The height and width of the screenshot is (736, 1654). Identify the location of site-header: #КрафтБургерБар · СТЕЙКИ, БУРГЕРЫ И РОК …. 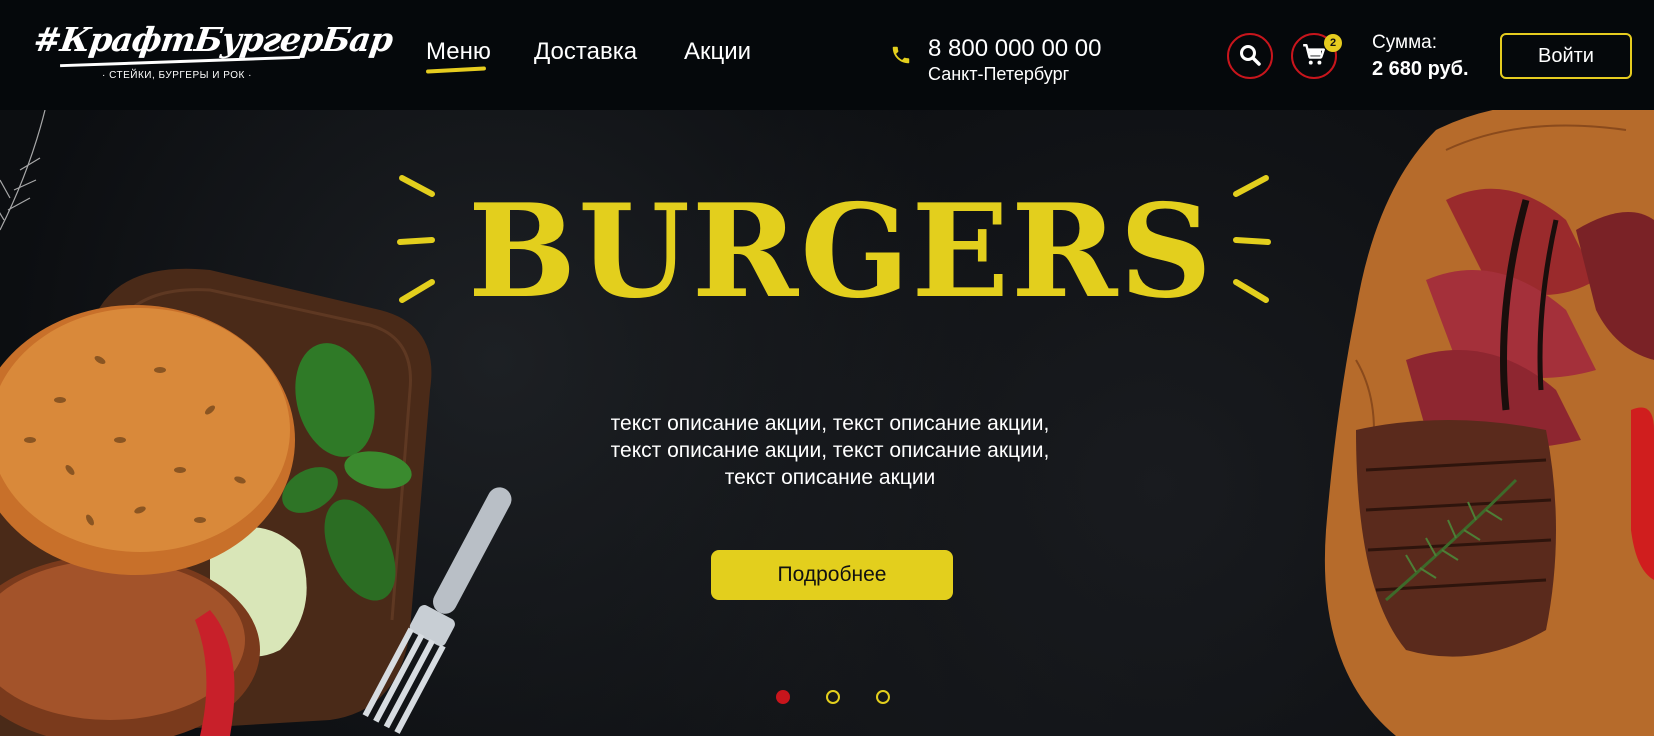
(827, 55).